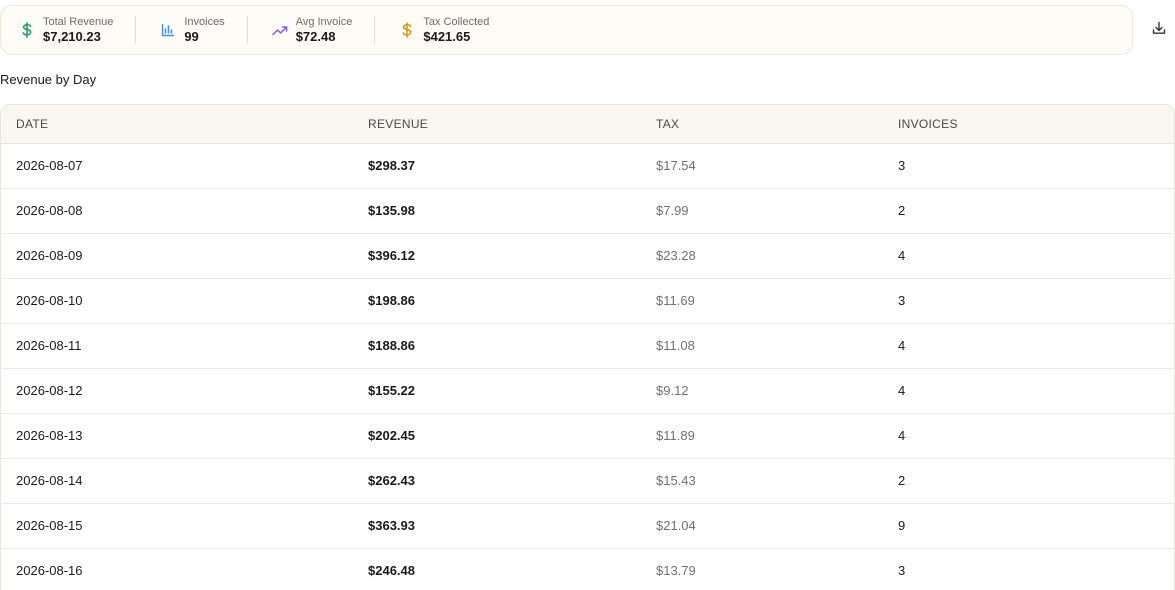 The width and height of the screenshot is (1175, 590). I want to click on cell-date: 2026-08-16, so click(177, 569).